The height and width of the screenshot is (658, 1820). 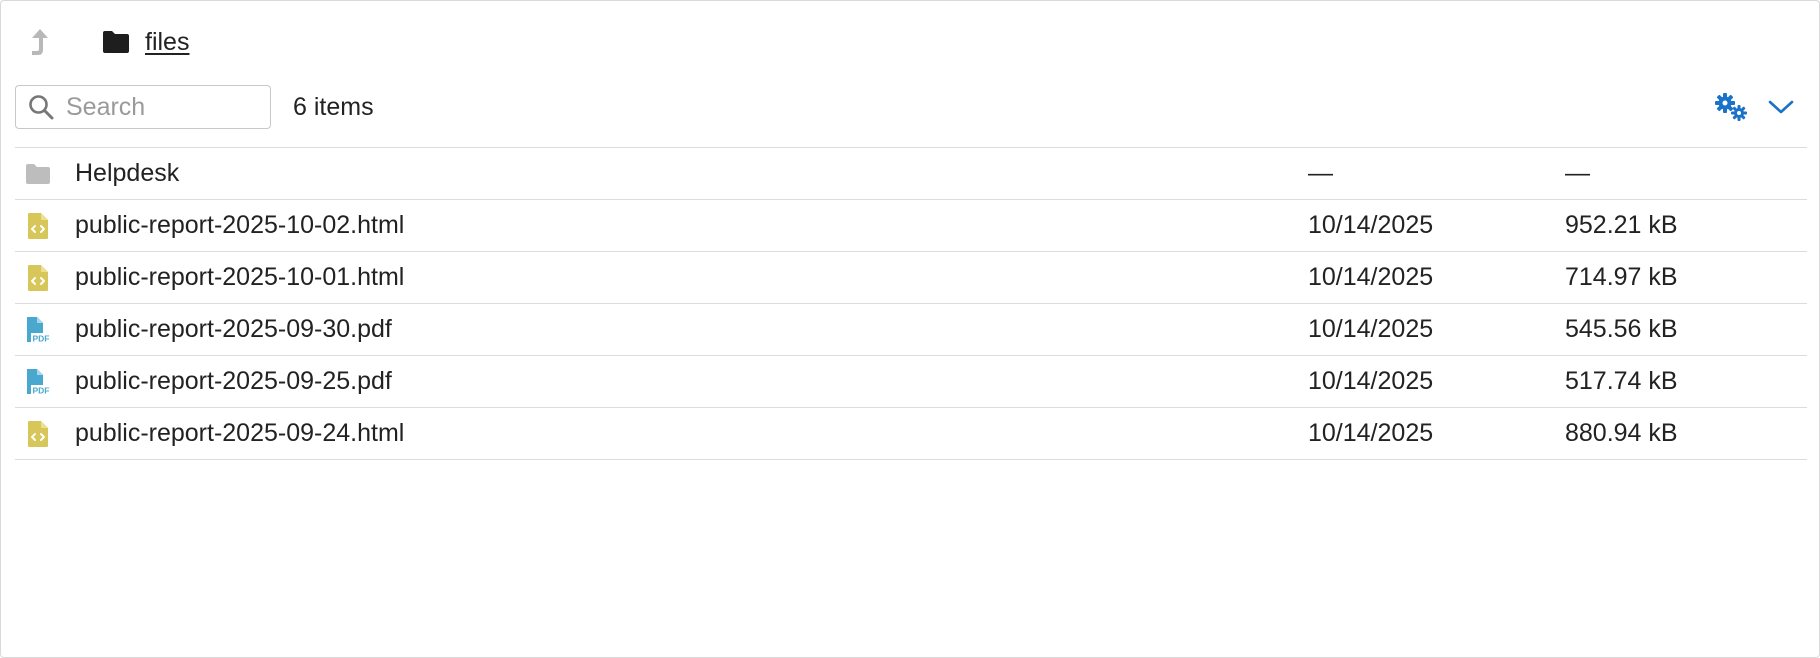 I want to click on file-size: 517.74 kB, so click(x=1621, y=381).